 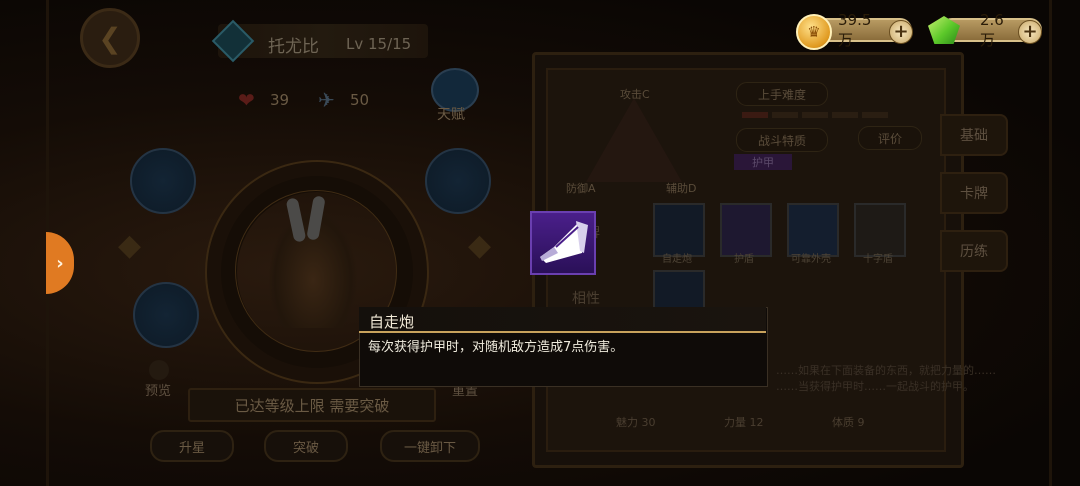 I want to click on back-button: ❮, so click(x=110, y=38).